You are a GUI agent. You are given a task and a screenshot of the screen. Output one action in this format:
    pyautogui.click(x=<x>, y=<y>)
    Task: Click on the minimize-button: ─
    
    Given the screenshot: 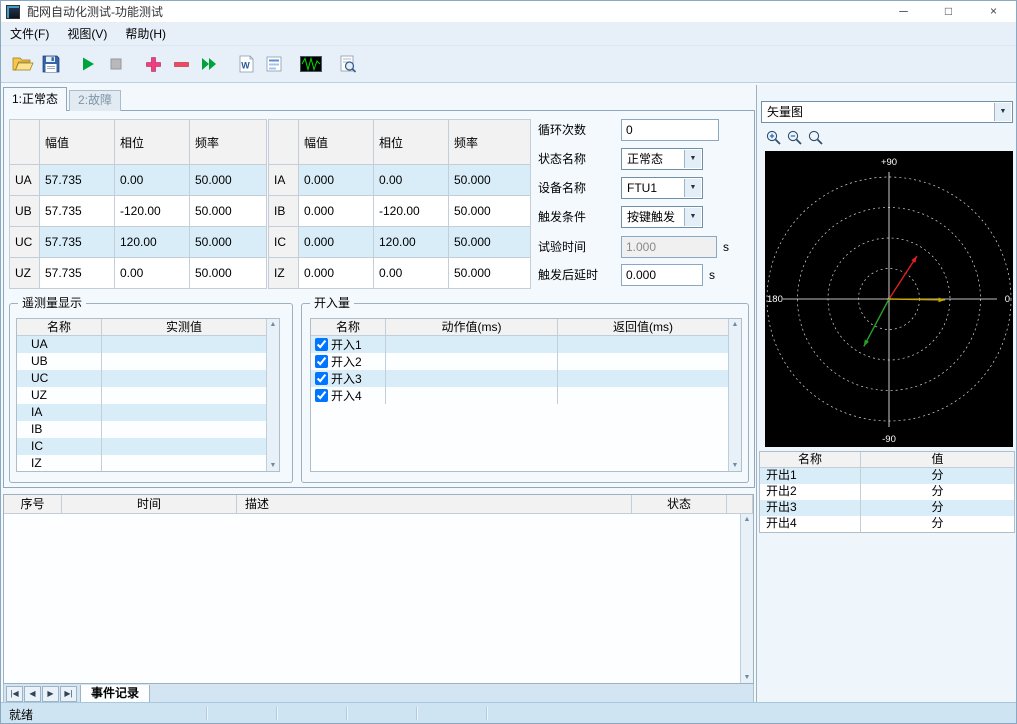 What is the action you would take?
    pyautogui.click(x=903, y=12)
    